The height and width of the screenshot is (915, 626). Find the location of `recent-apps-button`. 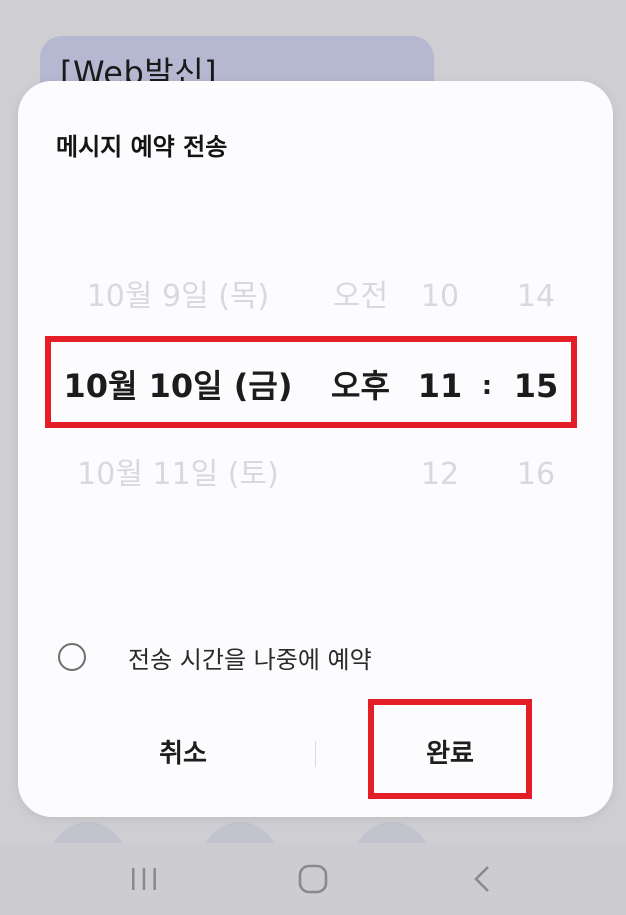

recent-apps-button is located at coordinates (144, 879).